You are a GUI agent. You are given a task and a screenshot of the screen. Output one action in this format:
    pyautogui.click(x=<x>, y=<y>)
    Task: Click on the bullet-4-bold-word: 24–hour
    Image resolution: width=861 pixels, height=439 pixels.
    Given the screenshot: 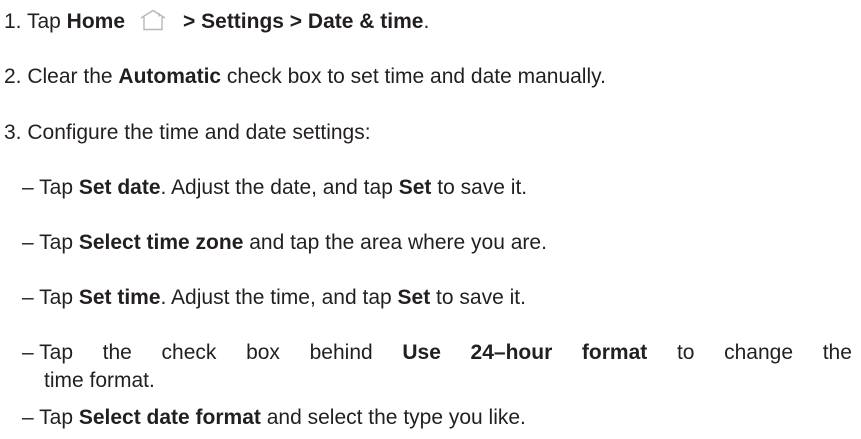 What is the action you would take?
    pyautogui.click(x=511, y=352)
    